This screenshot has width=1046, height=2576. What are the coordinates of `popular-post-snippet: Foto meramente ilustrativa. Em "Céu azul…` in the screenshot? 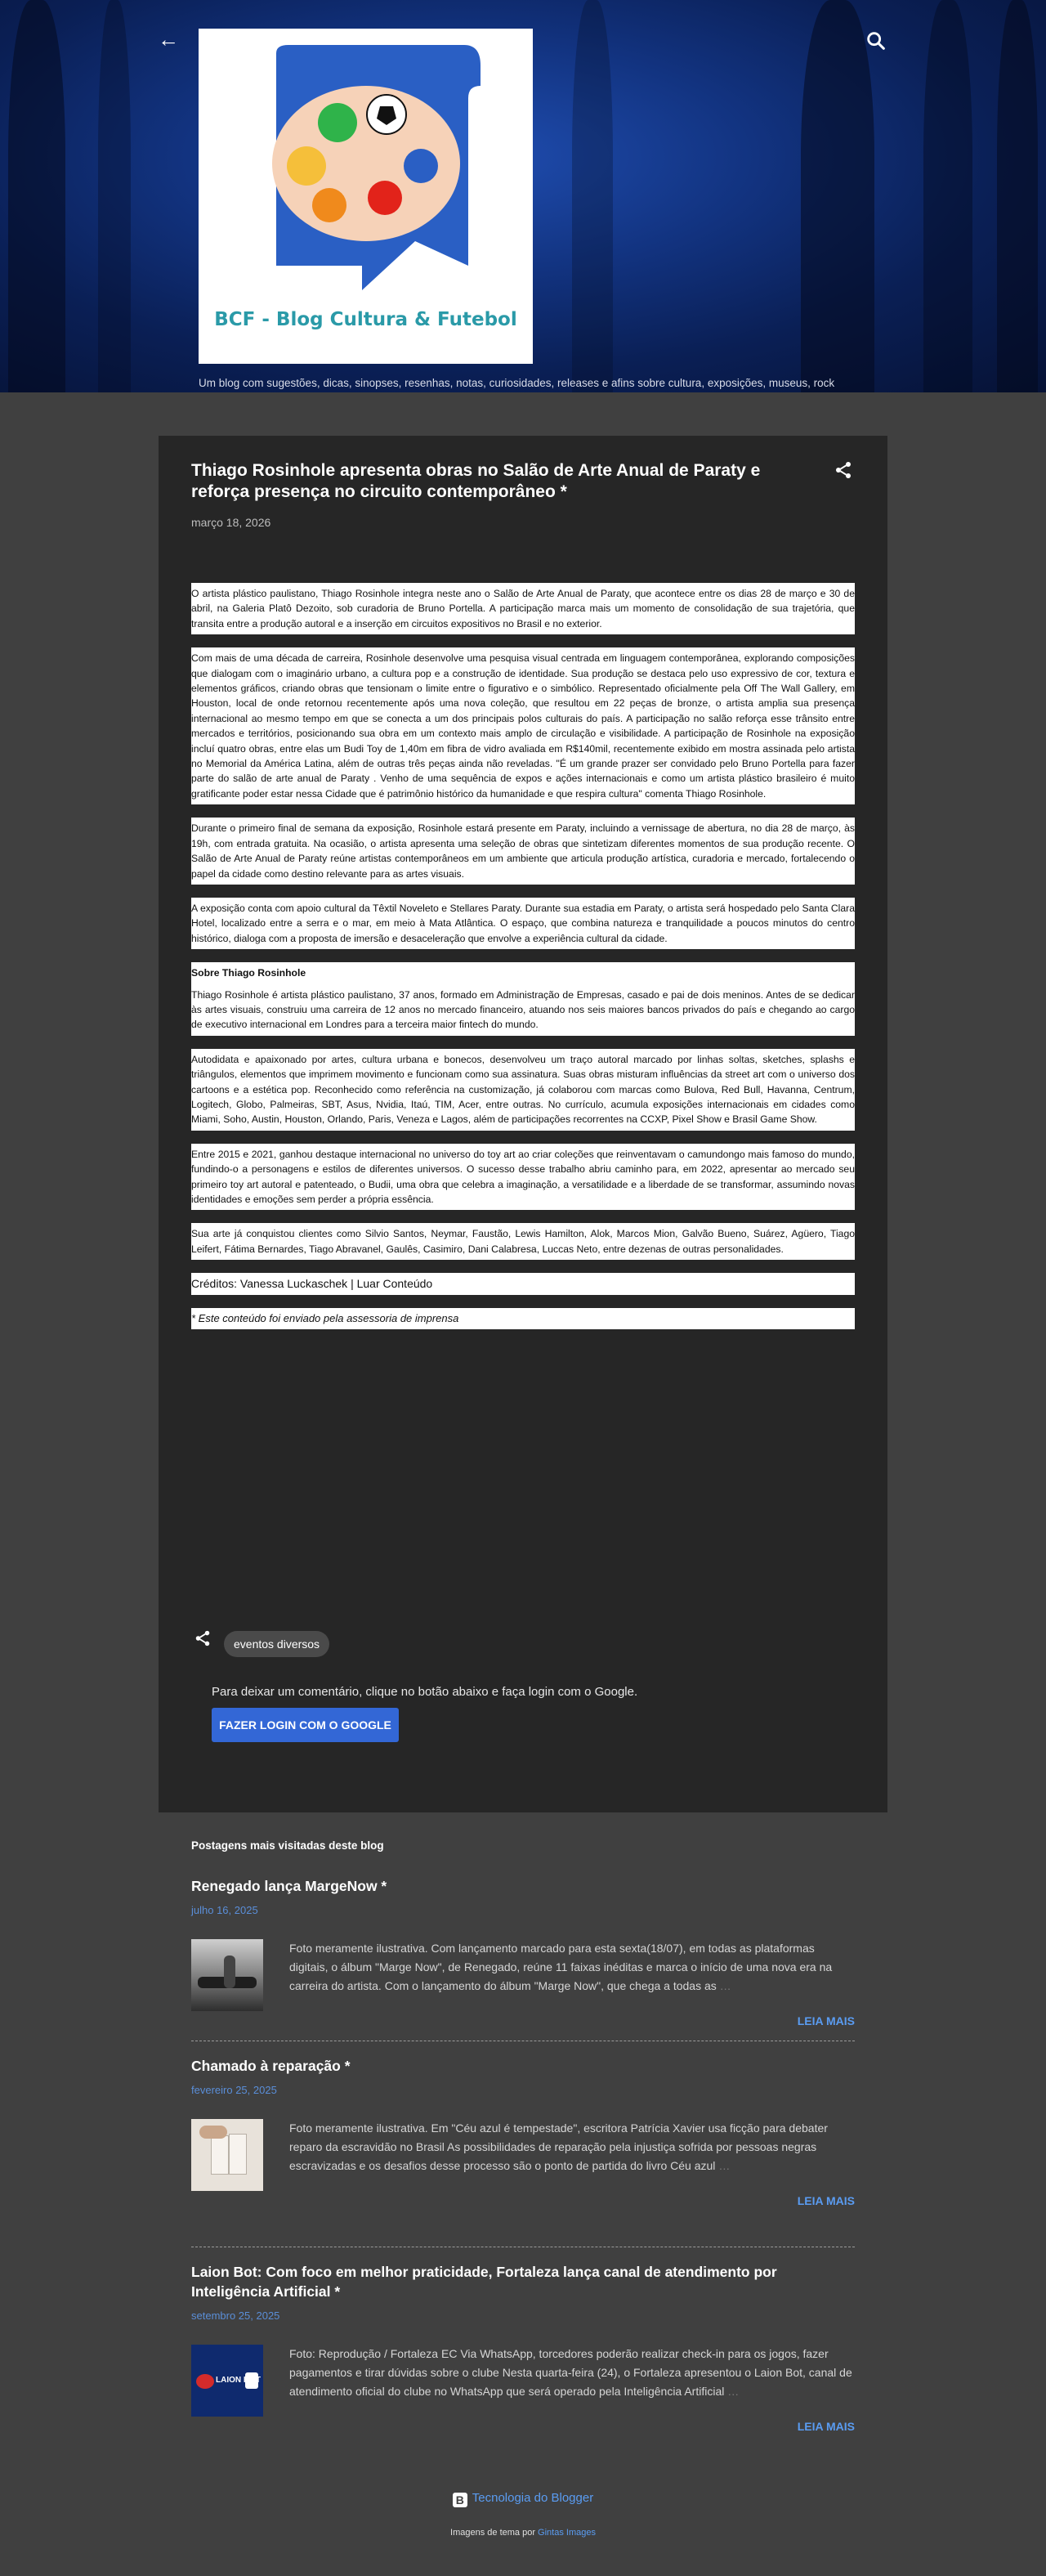 It's located at (571, 2155).